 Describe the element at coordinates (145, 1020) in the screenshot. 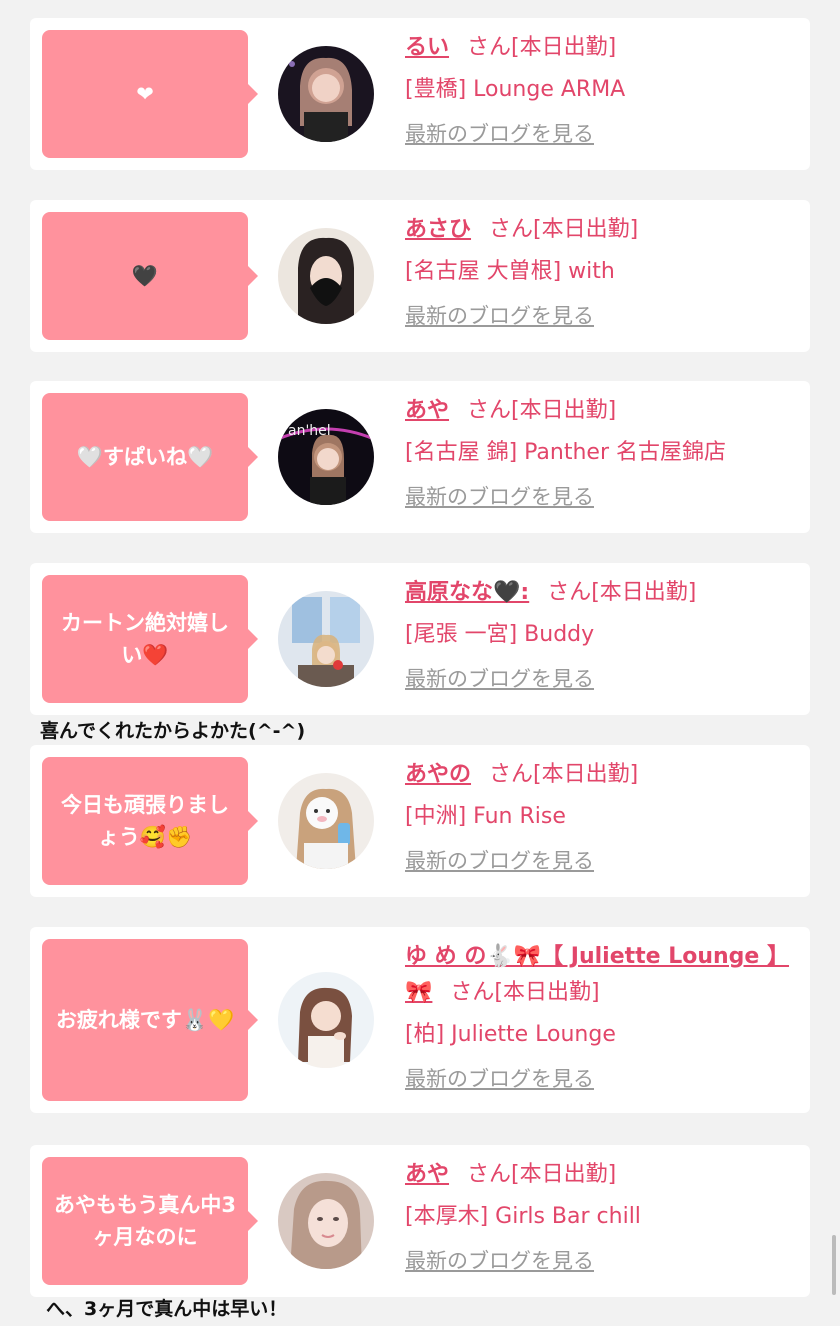

I see `message-text: お疲れ様です🐰💛` at that location.